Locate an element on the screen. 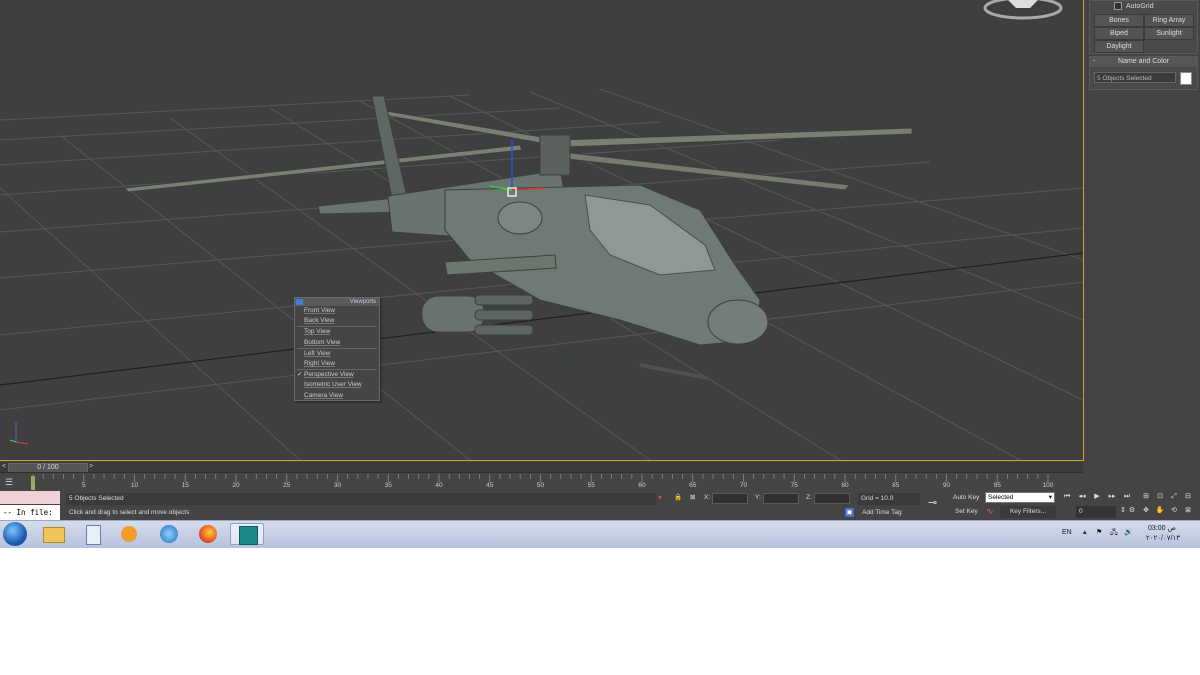 This screenshot has width=1200, height=675. pan-icon: ✥ is located at coordinates (1146, 511).